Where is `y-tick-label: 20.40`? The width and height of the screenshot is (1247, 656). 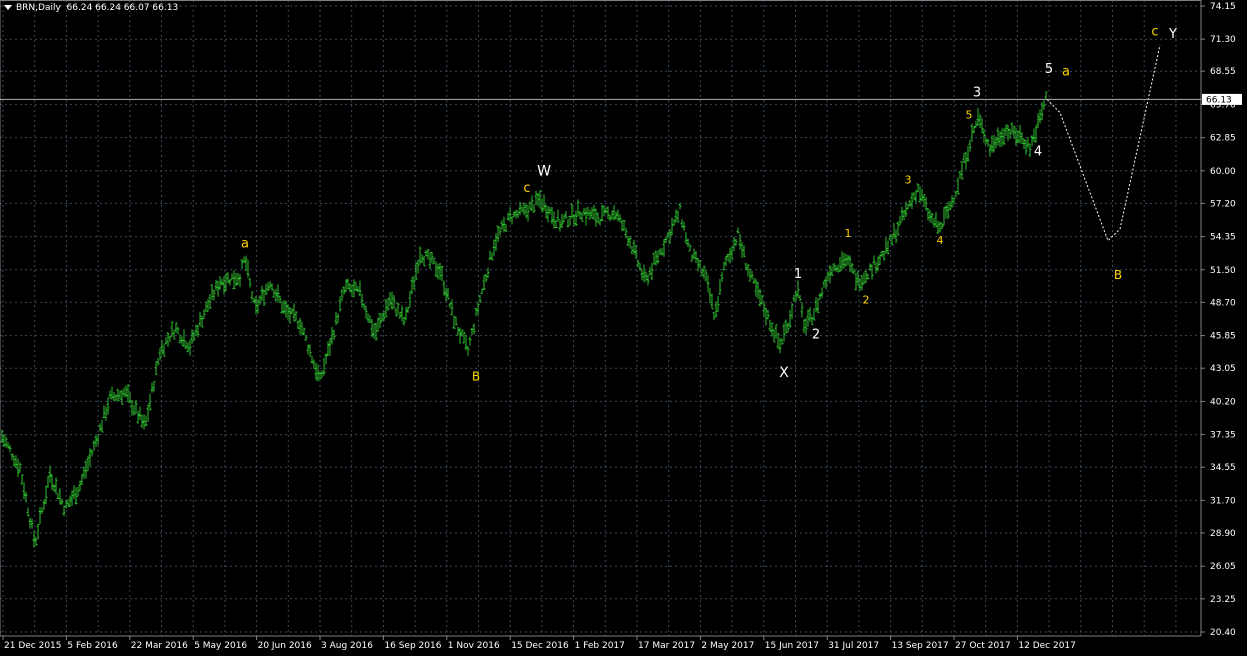 y-tick-label: 20.40 is located at coordinates (1223, 633).